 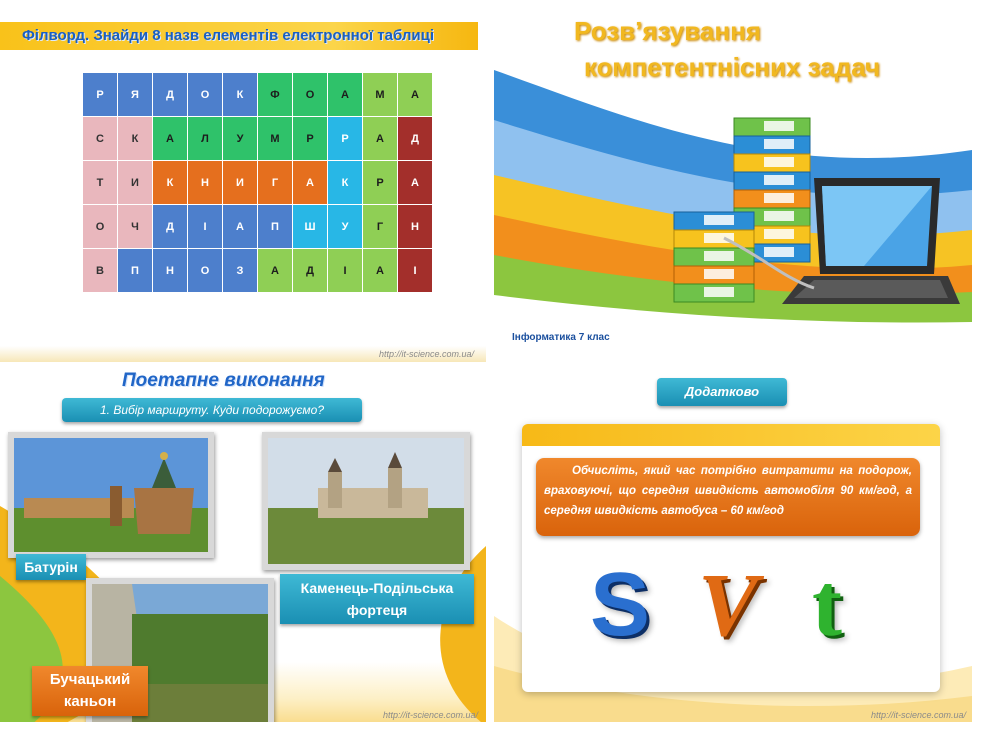 I want to click on photo-baturyn, so click(x=111, y=495).